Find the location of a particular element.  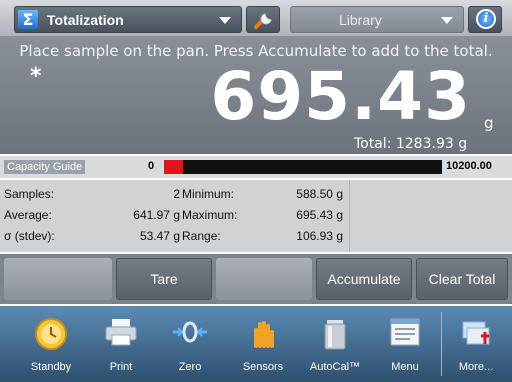

accumulate-button: Accumulate is located at coordinates (364, 279).